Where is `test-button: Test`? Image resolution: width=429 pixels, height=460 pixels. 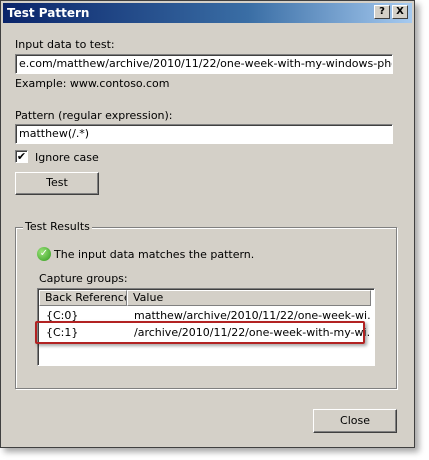 test-button: Test is located at coordinates (57, 183).